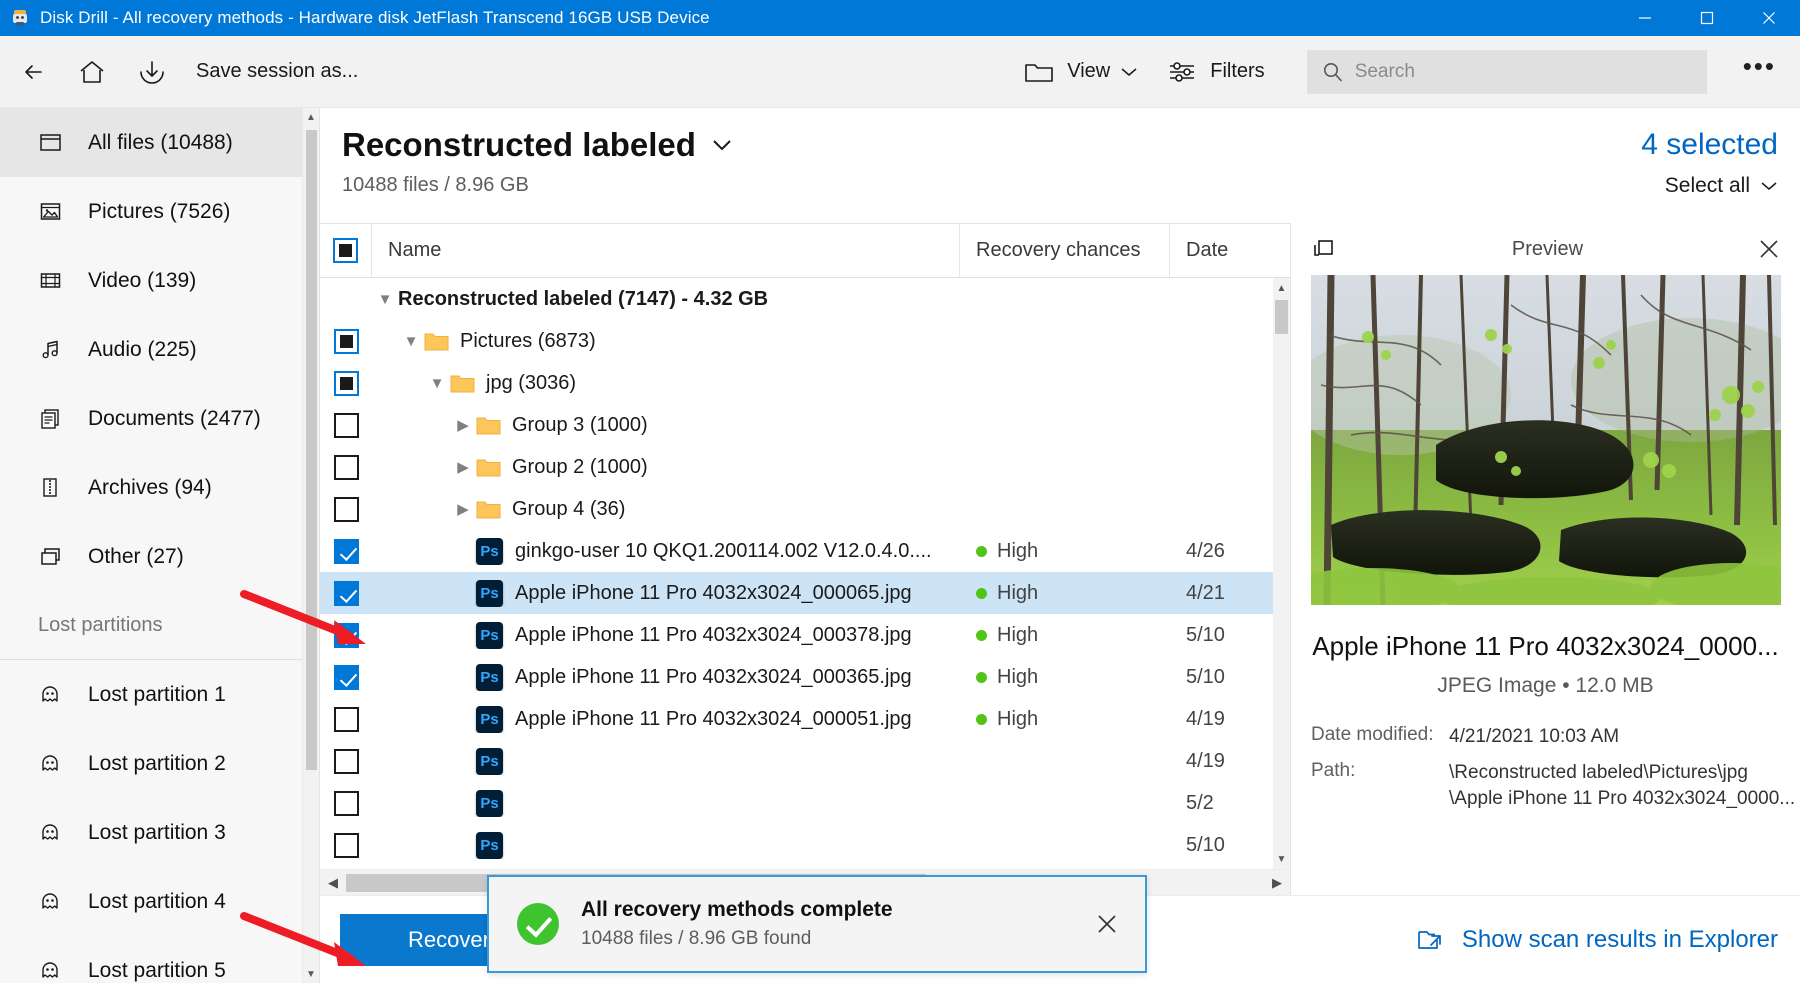  What do you see at coordinates (159, 280) in the screenshot?
I see `sidebar-item-video: Video (139)` at bounding box center [159, 280].